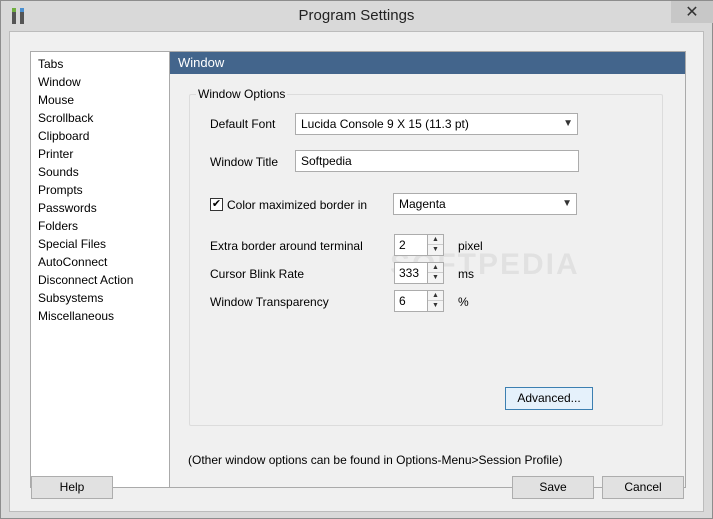 The width and height of the screenshot is (713, 519). I want to click on extra-border-stepper: 2 ▲ ▼, so click(419, 245).